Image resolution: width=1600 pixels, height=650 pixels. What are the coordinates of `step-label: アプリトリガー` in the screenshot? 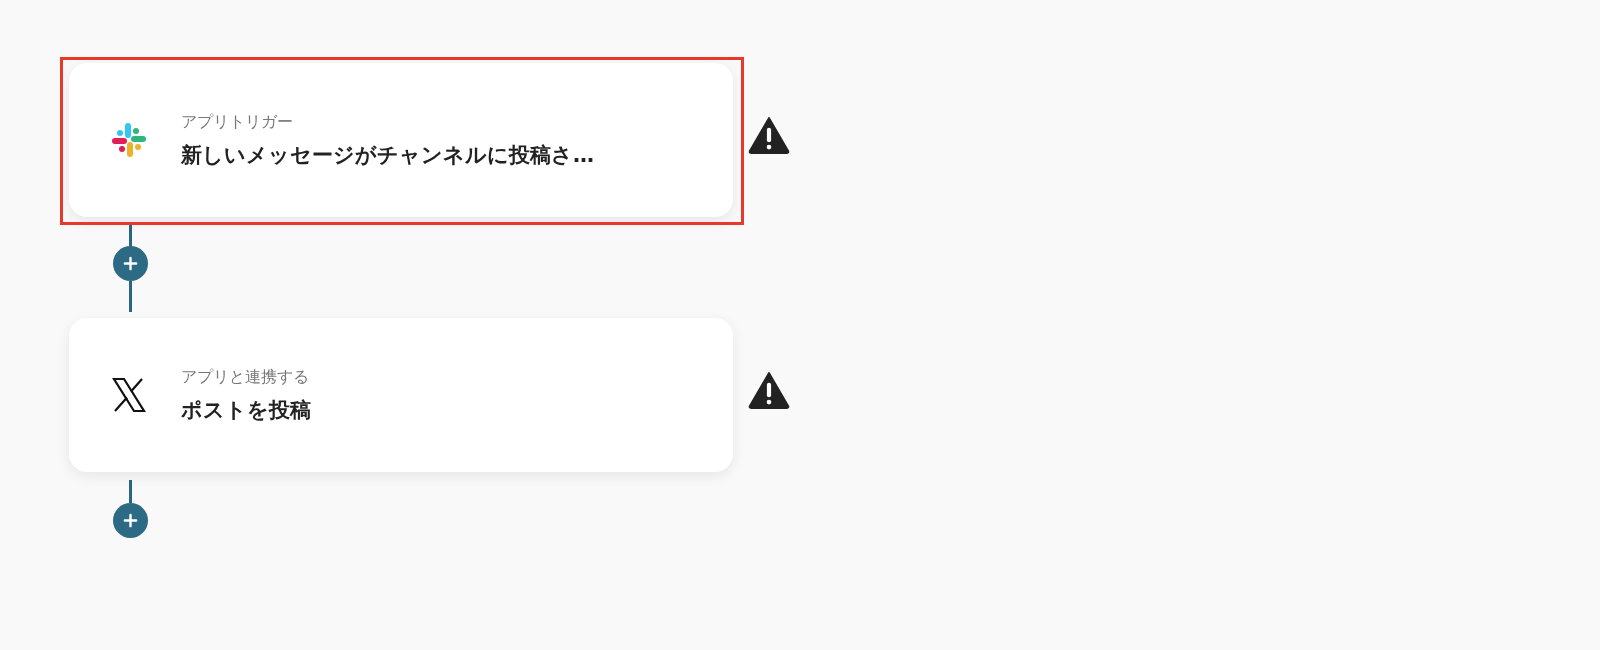 It's located at (237, 122).